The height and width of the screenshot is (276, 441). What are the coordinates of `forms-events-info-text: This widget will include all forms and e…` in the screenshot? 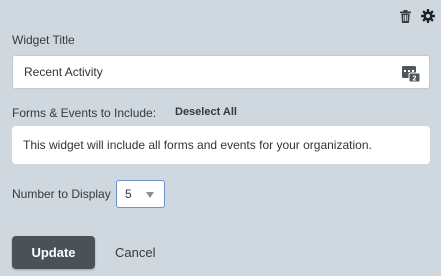 It's located at (197, 145).